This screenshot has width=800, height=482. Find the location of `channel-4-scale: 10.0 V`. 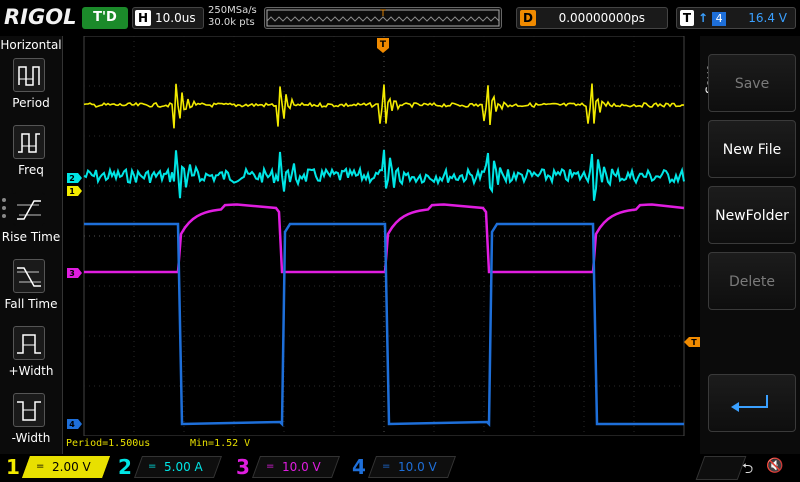

channel-4-scale: 10.0 V is located at coordinates (417, 467).